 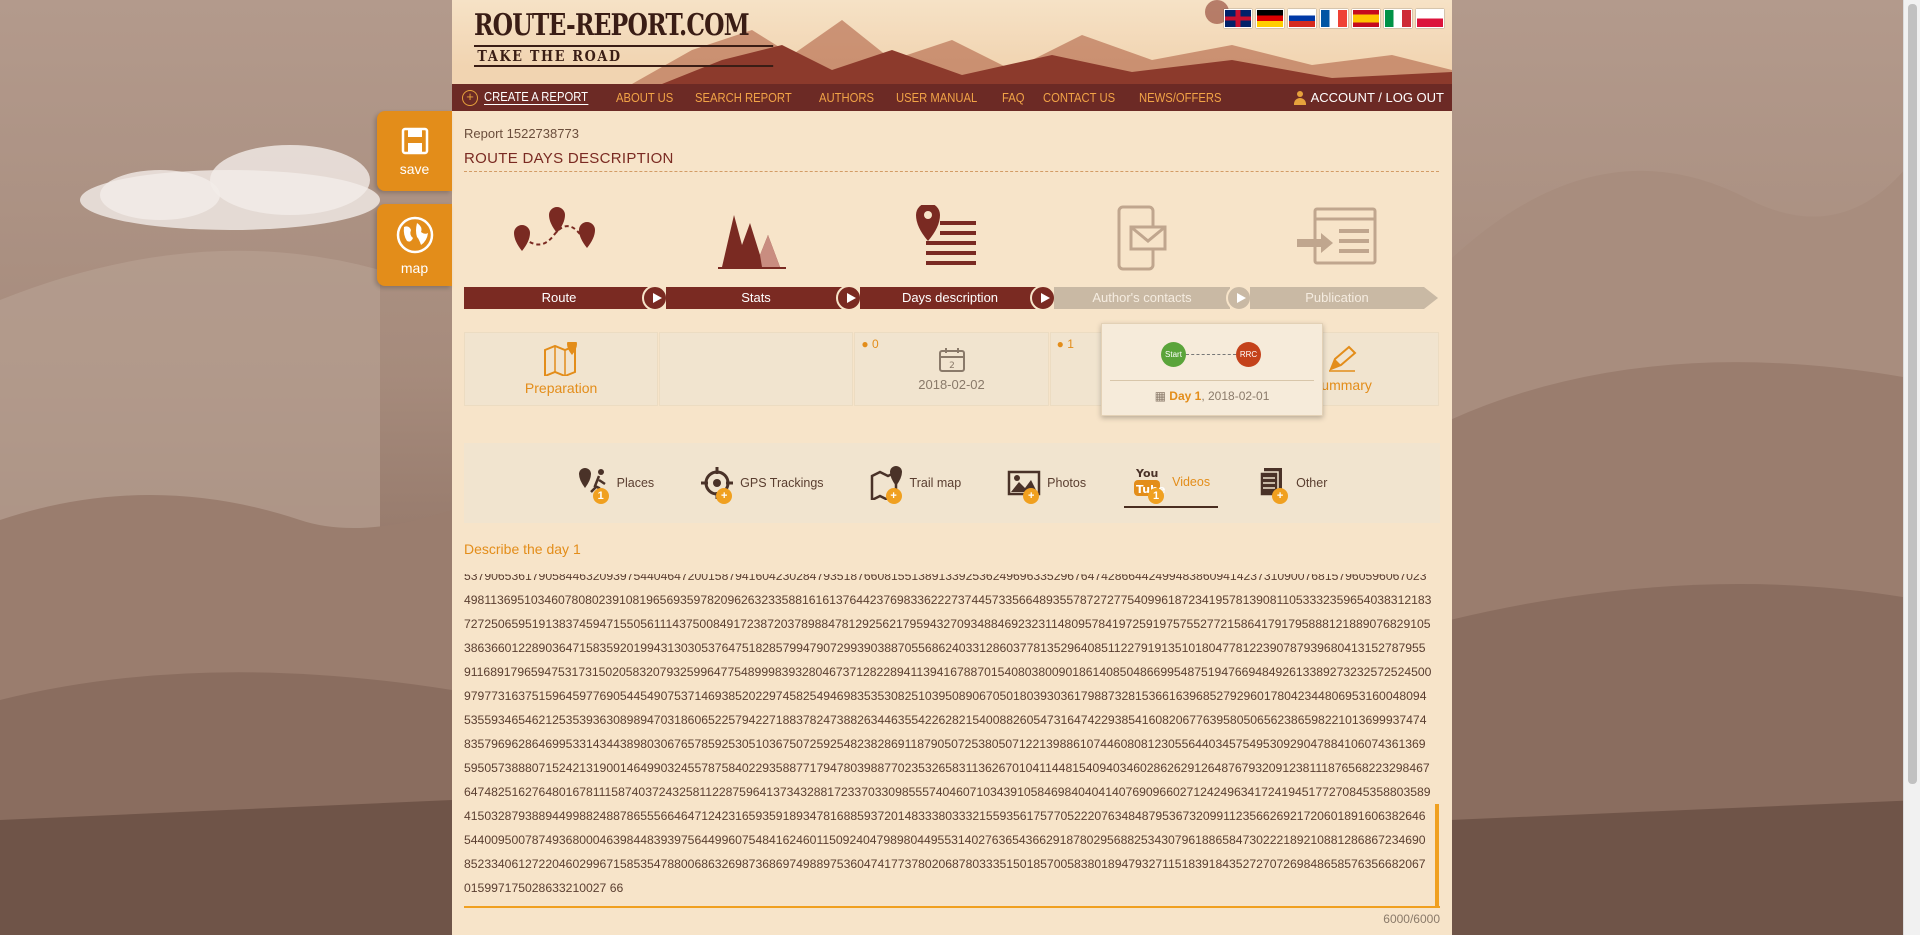 What do you see at coordinates (1146, 473) in the screenshot?
I see `svg-text: You` at bounding box center [1146, 473].